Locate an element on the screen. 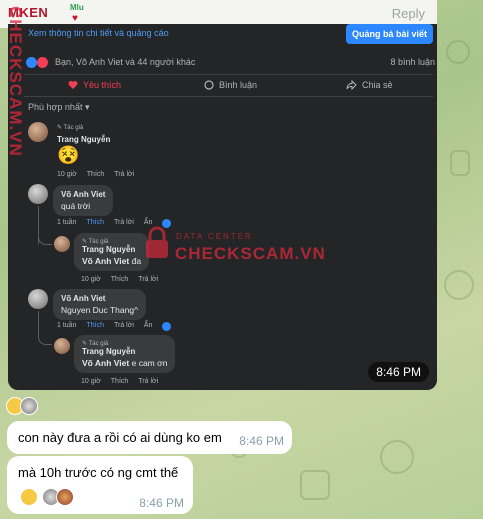 This screenshot has width=483, height=519. comment-sort-dropdown: Phù hợp nhất ▾ is located at coordinates (59, 107).